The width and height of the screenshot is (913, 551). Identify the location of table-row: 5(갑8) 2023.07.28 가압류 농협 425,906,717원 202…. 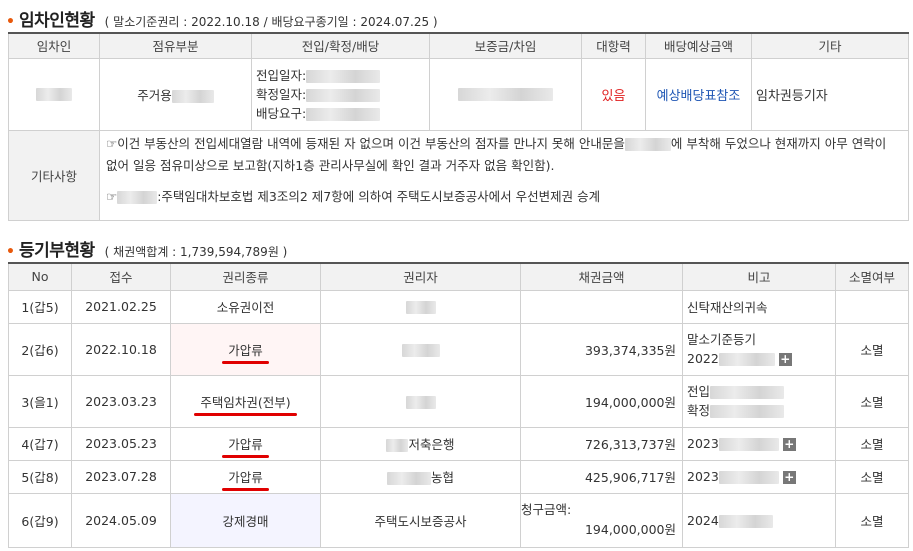
(458, 476).